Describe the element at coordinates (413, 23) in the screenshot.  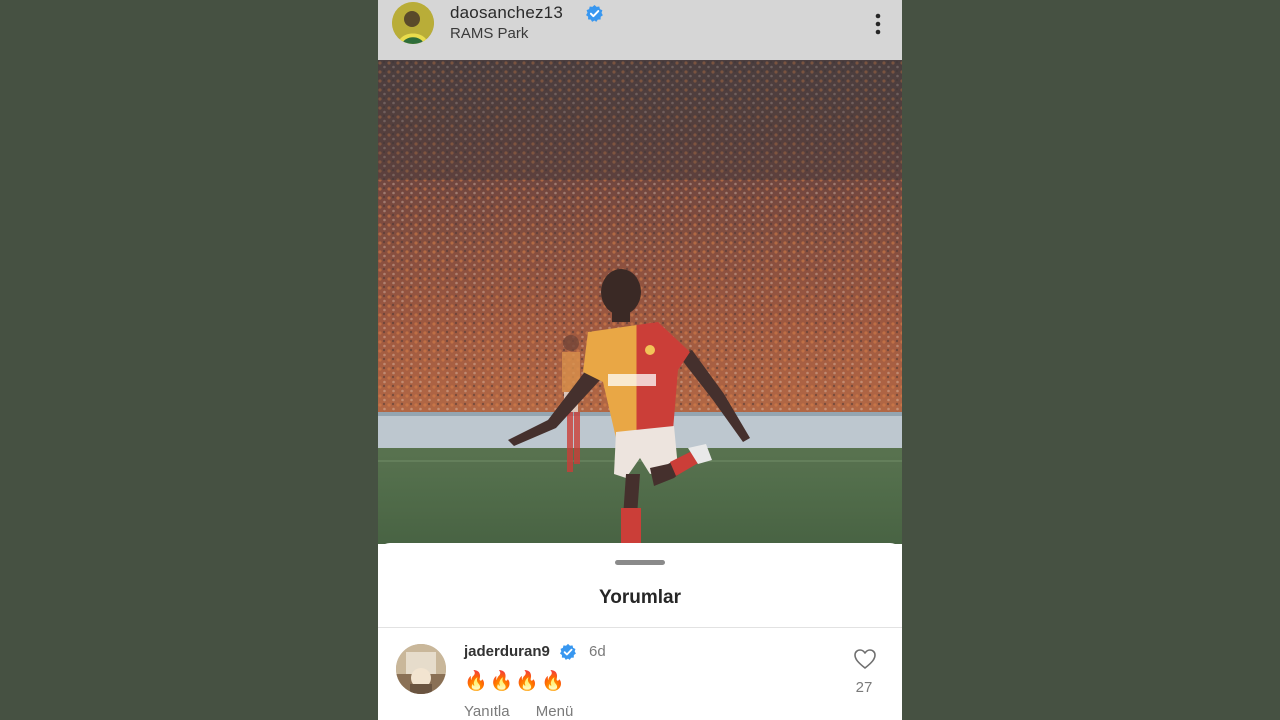
I see `poster-avatar` at that location.